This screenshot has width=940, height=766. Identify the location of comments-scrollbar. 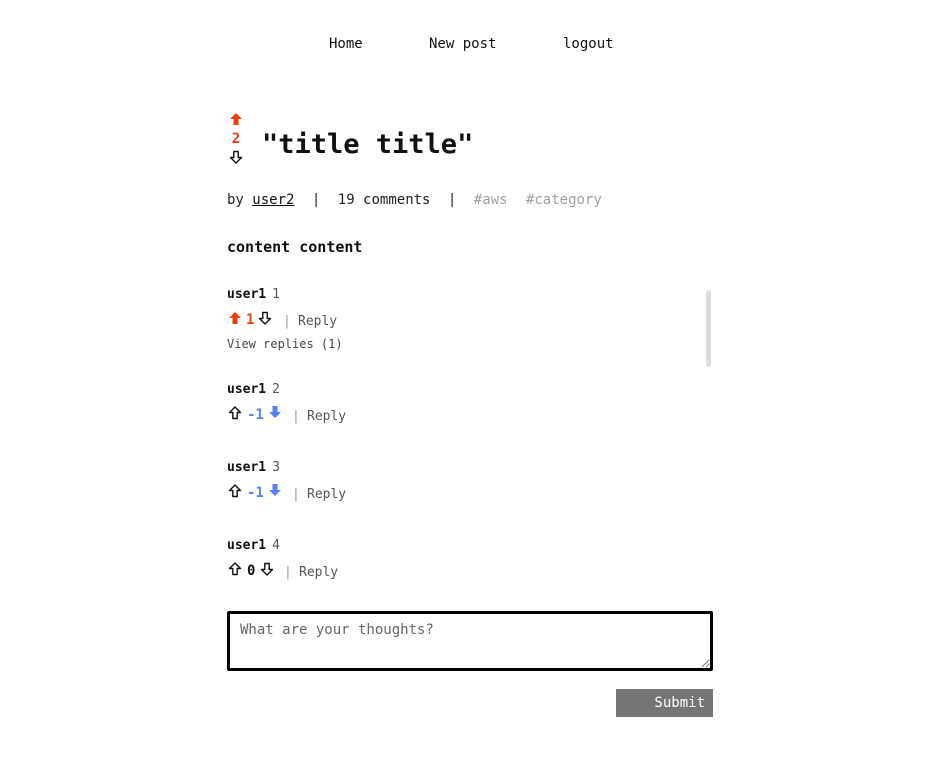
(708, 328).